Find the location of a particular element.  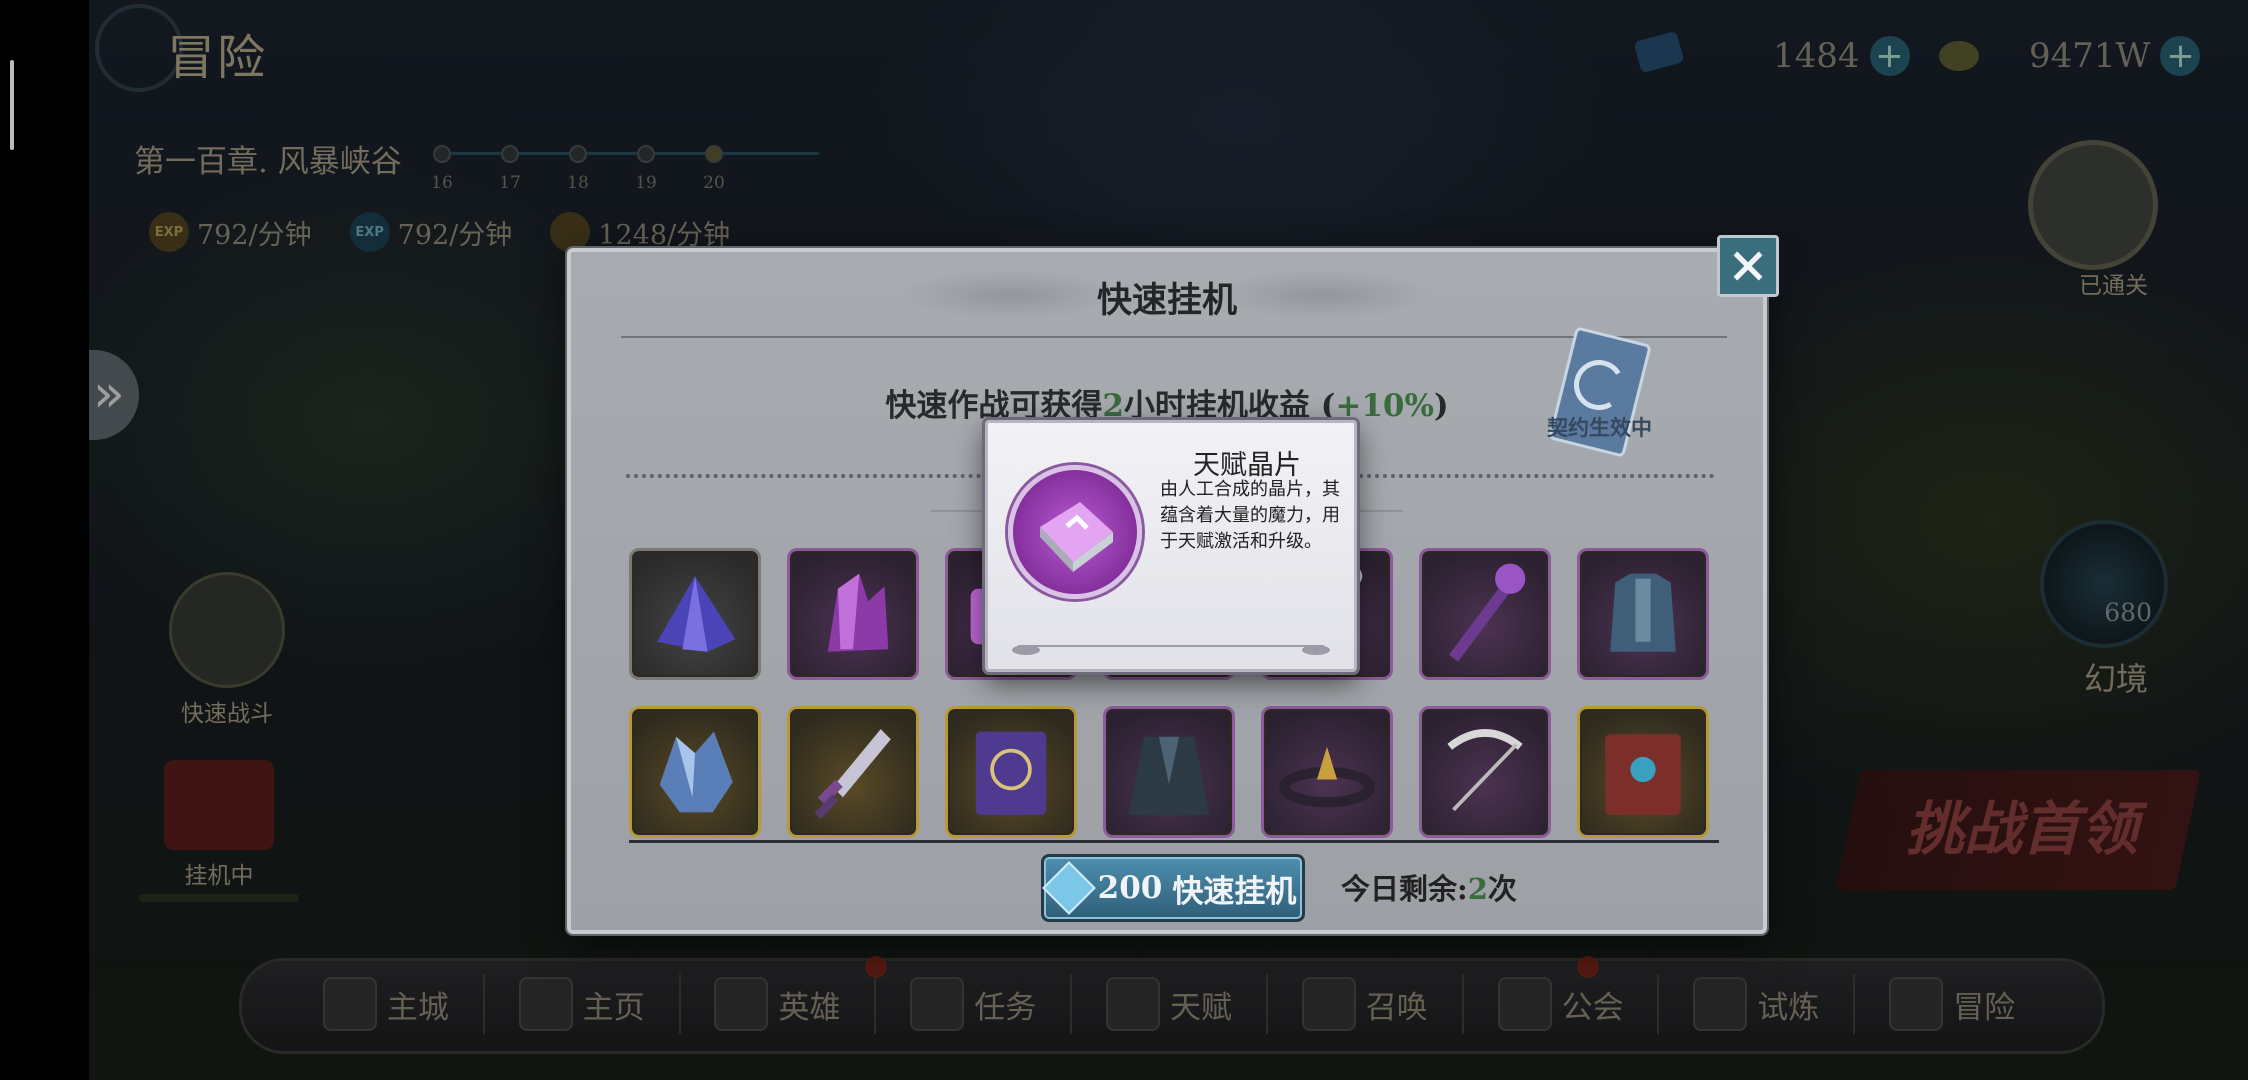

close-button is located at coordinates (1748, 266).